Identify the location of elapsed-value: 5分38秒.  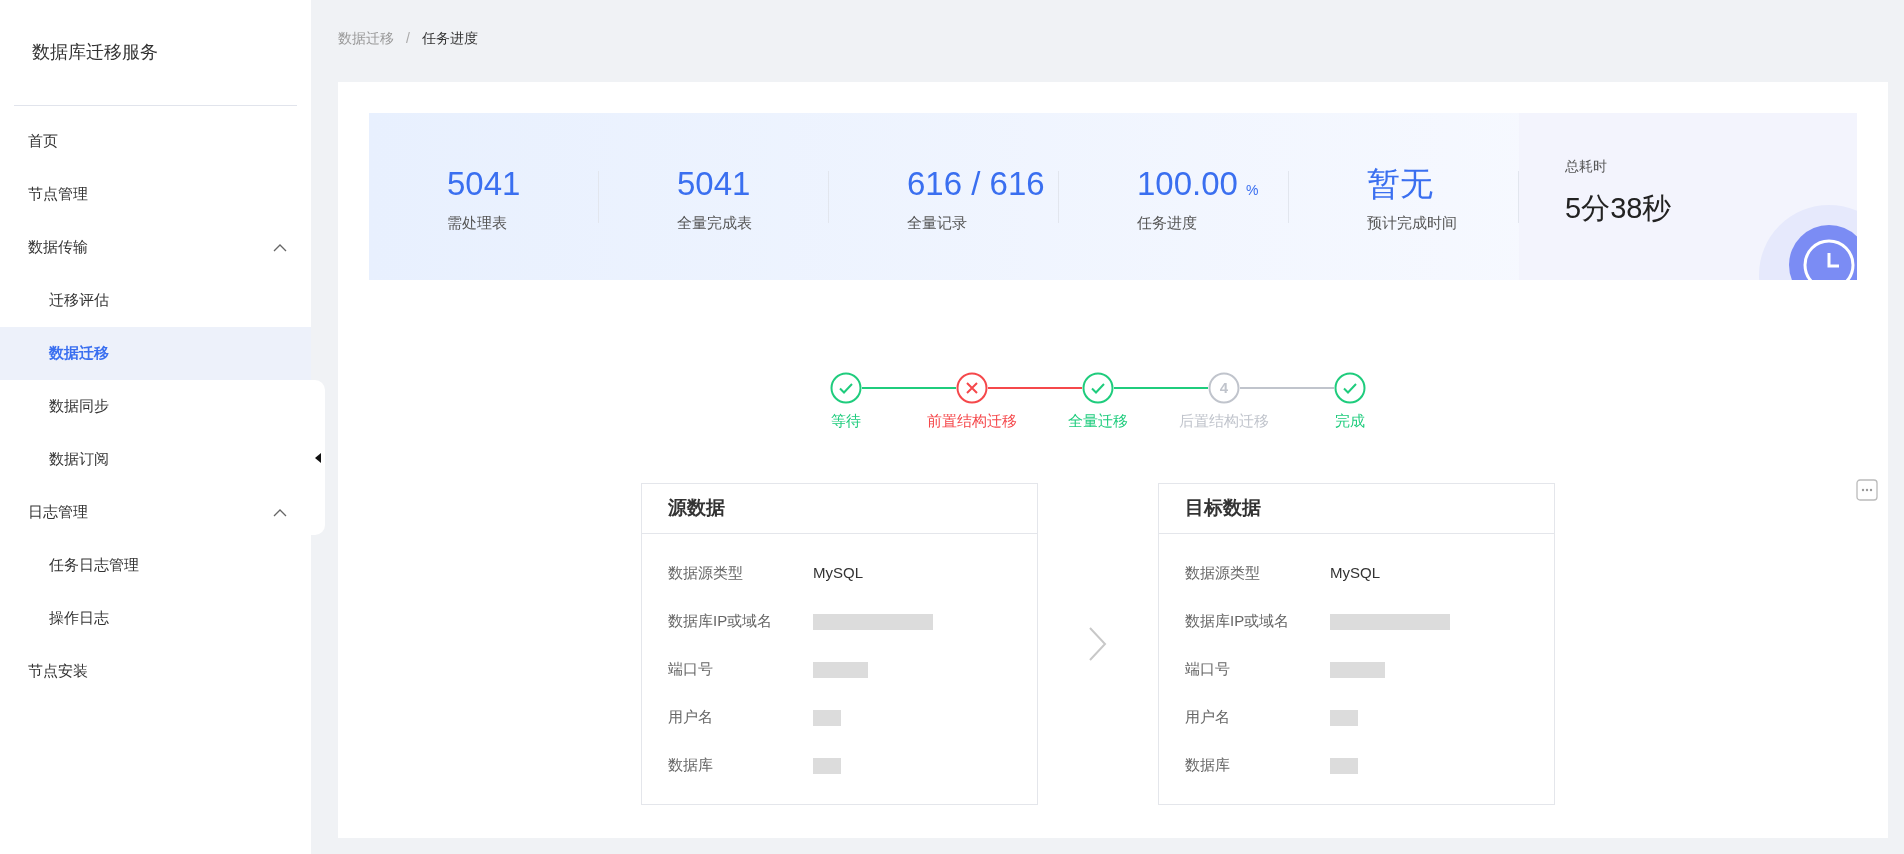
(1619, 208).